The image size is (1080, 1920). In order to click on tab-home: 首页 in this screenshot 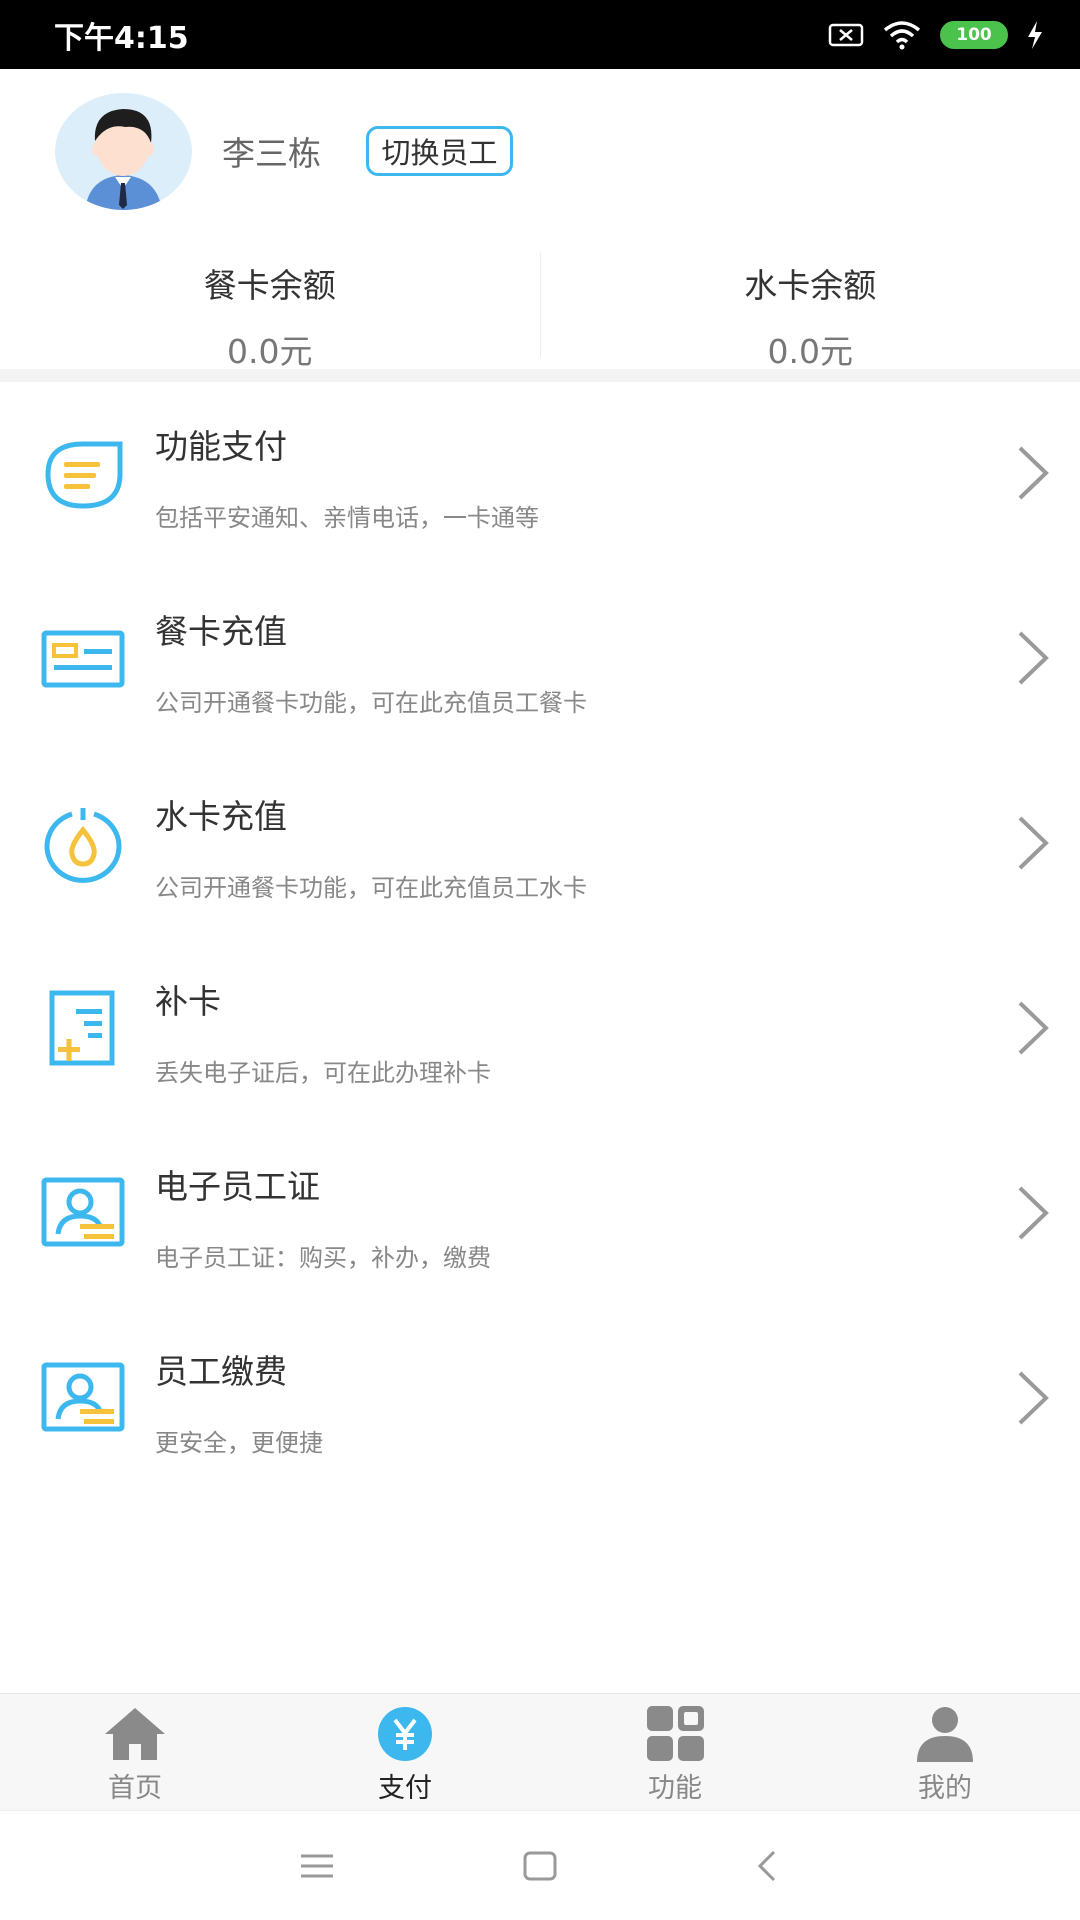, I will do `click(135, 1752)`.